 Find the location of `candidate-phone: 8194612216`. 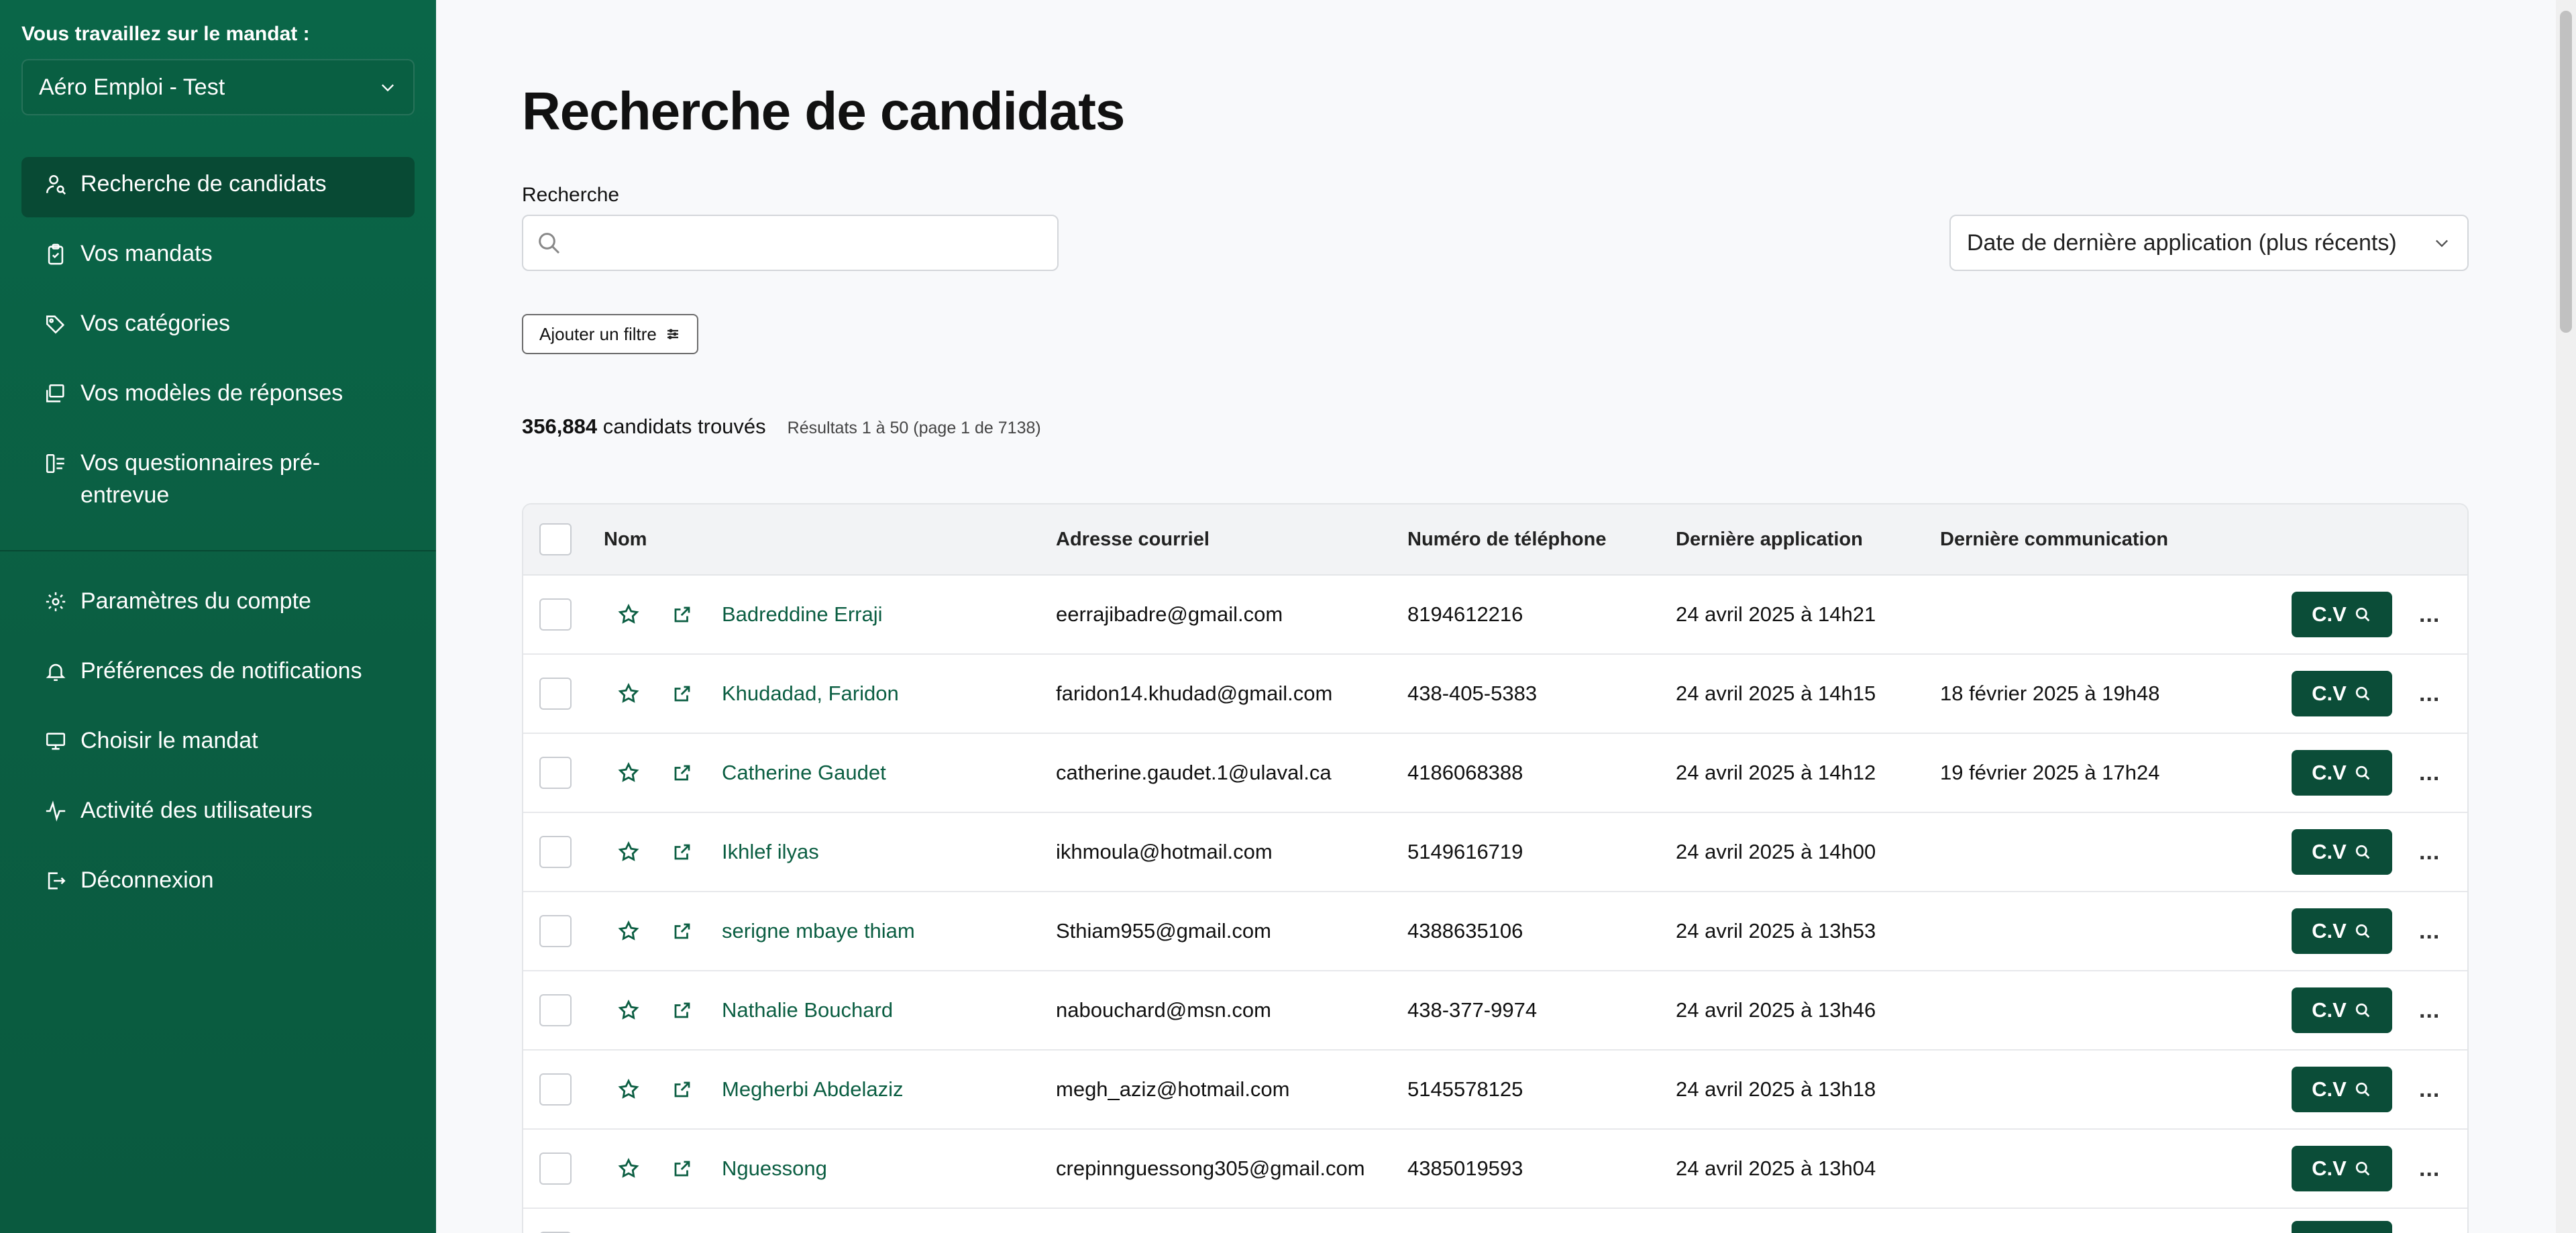

candidate-phone: 8194612216 is located at coordinates (1465, 614).